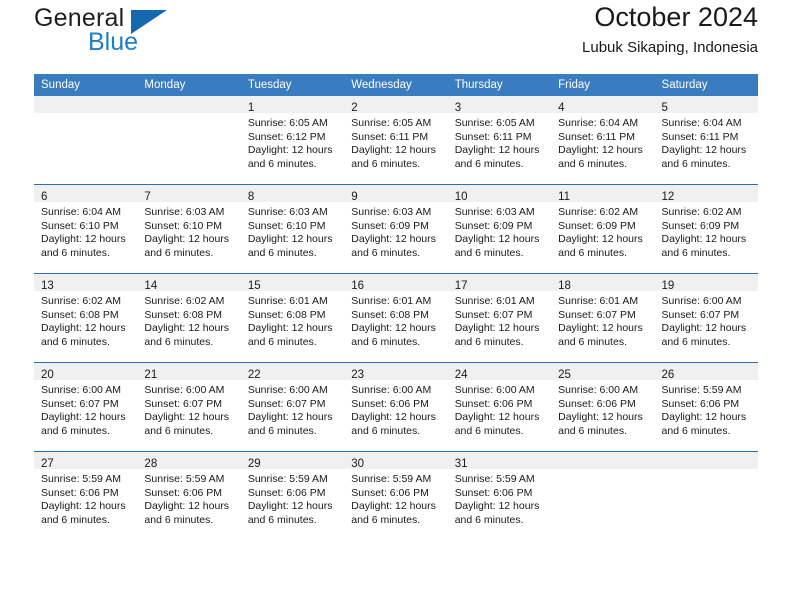  What do you see at coordinates (493, 136) in the screenshot?
I see `sunset-text: Sunset: 6:11 PM` at bounding box center [493, 136].